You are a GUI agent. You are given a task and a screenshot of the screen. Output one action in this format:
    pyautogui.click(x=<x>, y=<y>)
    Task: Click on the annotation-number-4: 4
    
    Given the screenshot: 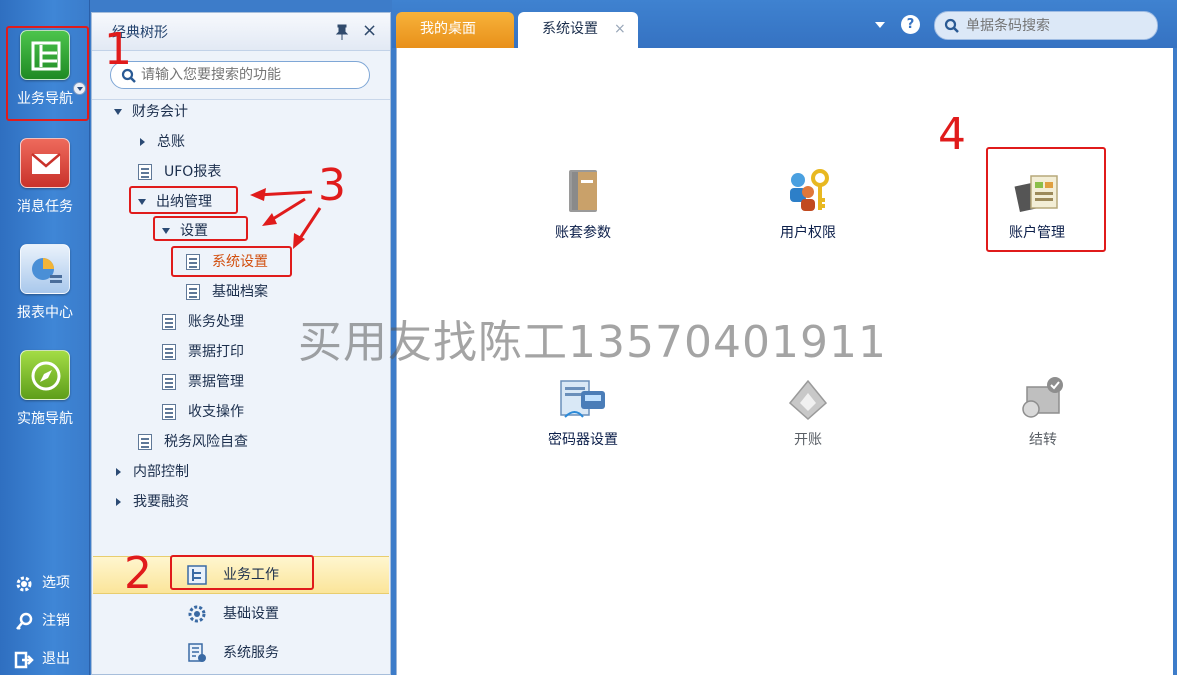 What is the action you would take?
    pyautogui.click(x=952, y=134)
    